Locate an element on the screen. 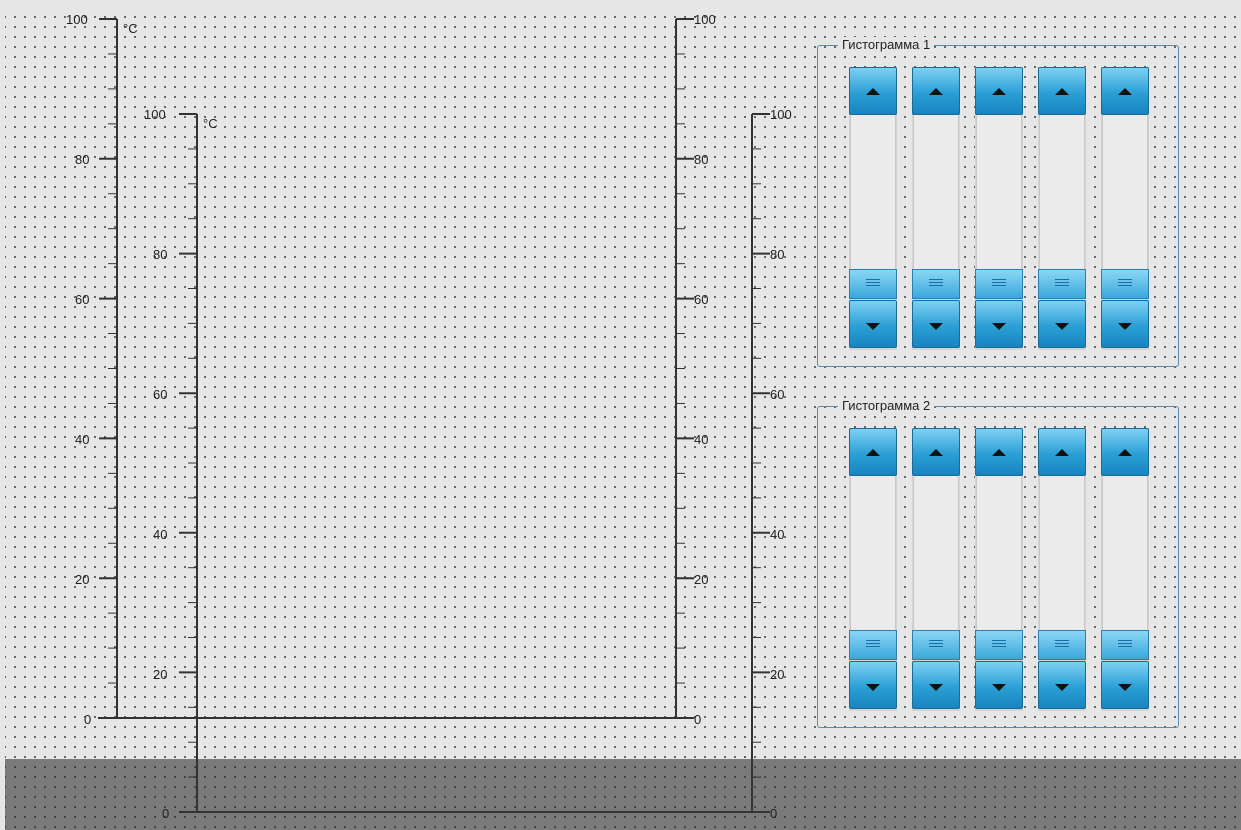  outer-left-label-80: 80 is located at coordinates (82, 159).